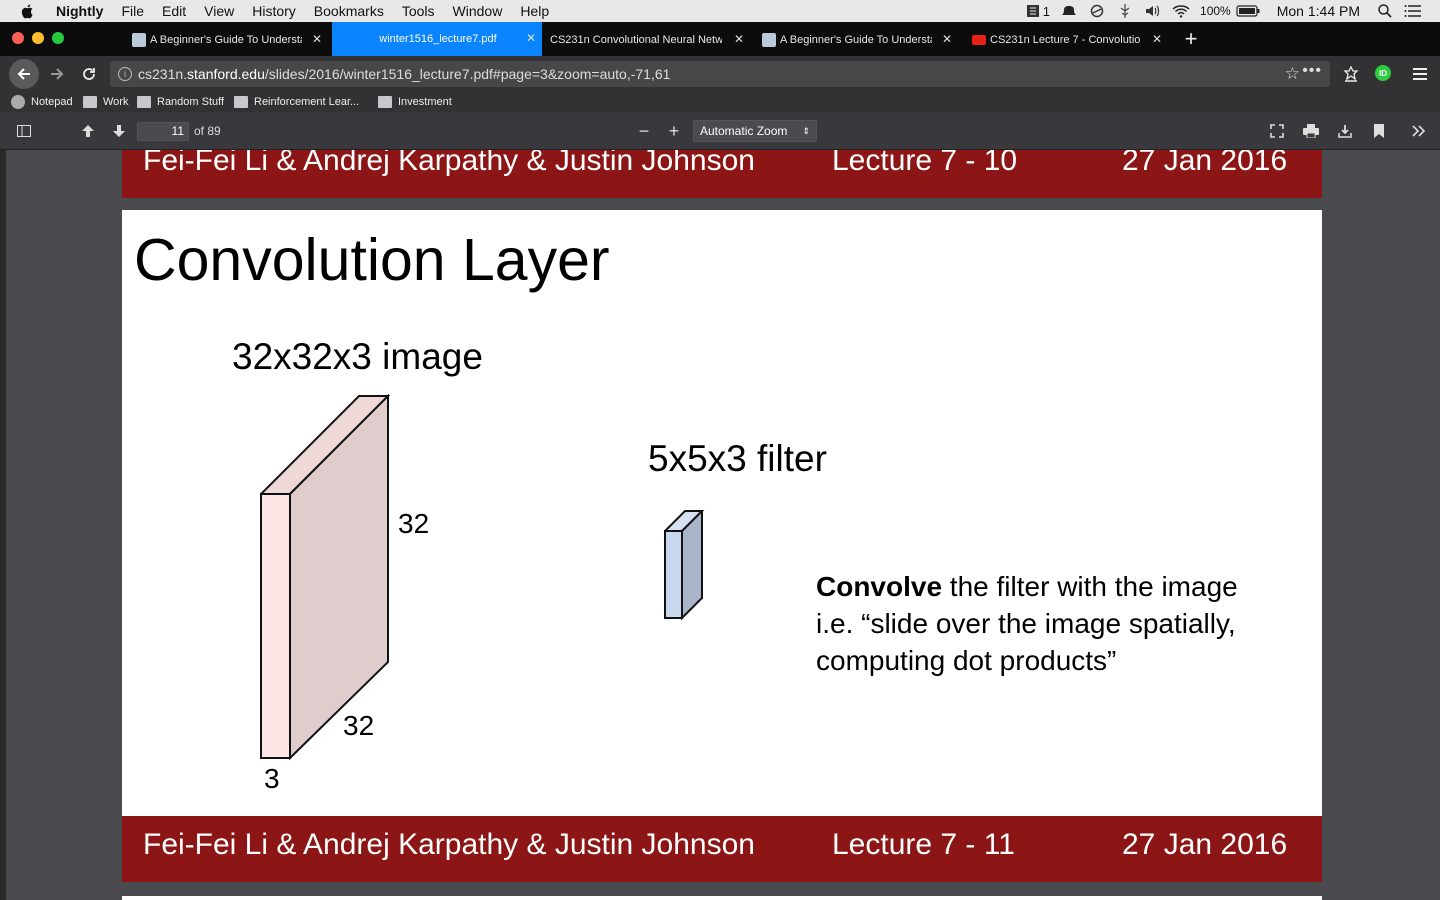 The height and width of the screenshot is (900, 1440). What do you see at coordinates (1345, 131) in the screenshot?
I see `download-button` at bounding box center [1345, 131].